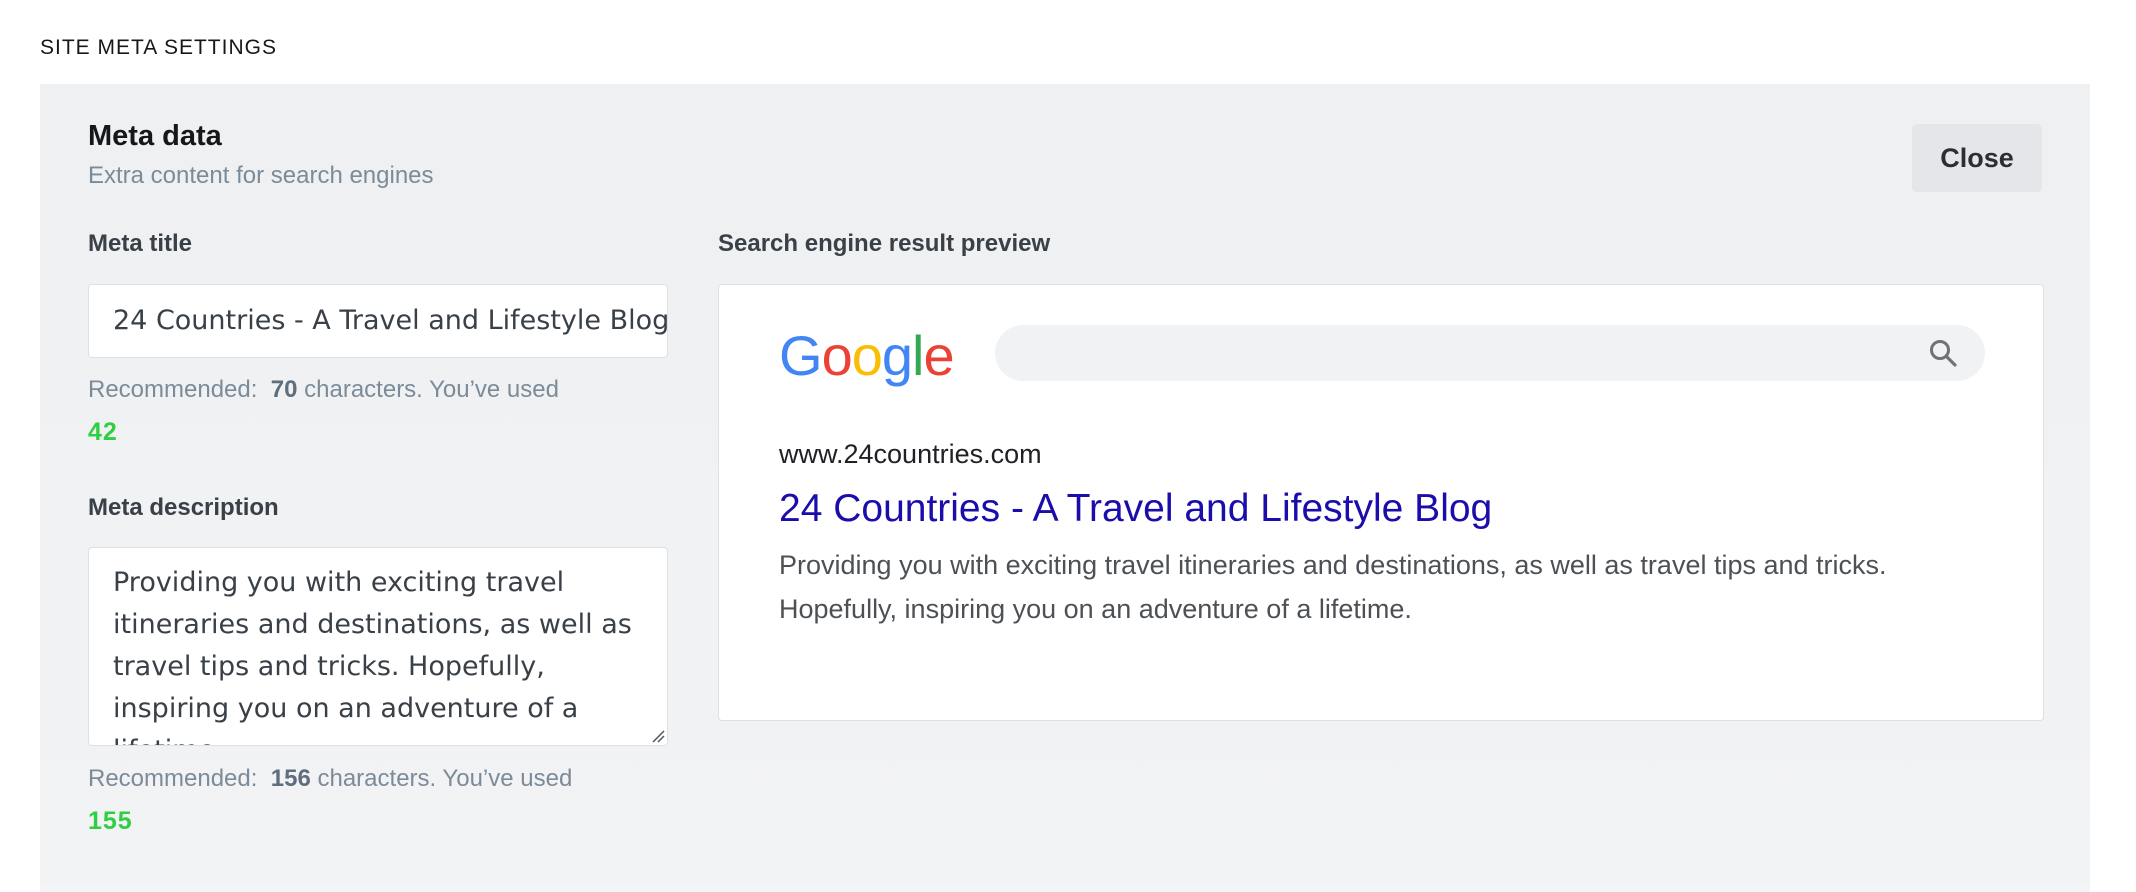 Image resolution: width=2136 pixels, height=892 pixels. What do you see at coordinates (261, 175) in the screenshot?
I see `panel-subheading: Extra content for search engines` at bounding box center [261, 175].